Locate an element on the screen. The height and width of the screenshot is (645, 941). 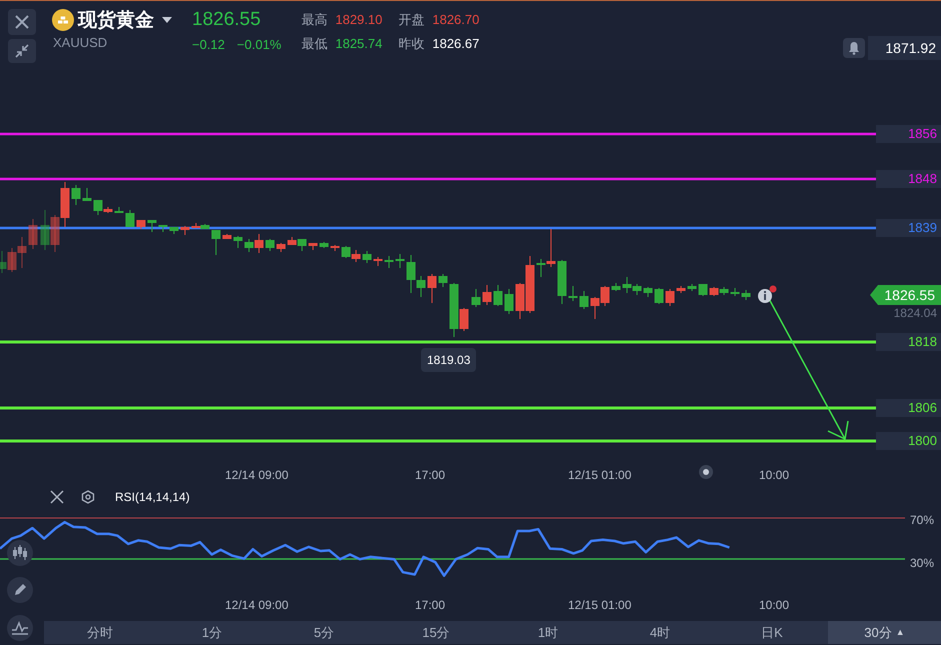
line-chart-icon is located at coordinates (20, 628).